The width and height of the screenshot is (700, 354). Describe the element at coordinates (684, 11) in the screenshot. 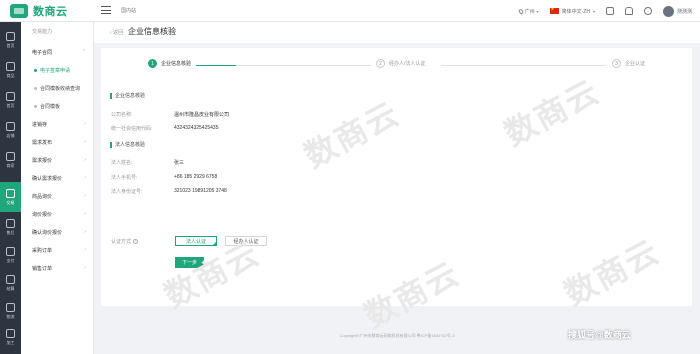

I see `username: 测测测` at that location.